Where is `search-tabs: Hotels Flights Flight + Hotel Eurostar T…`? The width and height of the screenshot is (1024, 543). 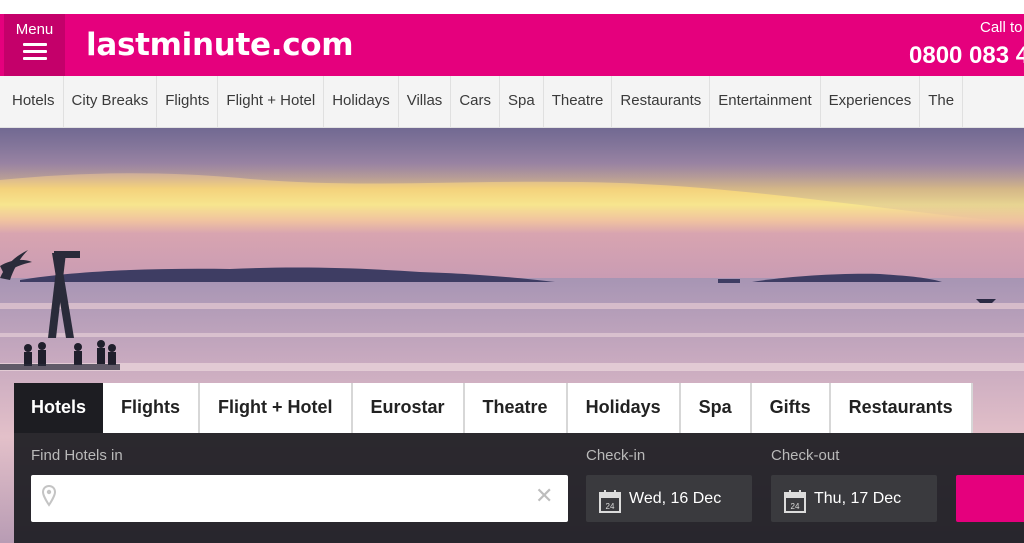
search-tabs: Hotels Flights Flight + Hotel Eurostar T… is located at coordinates (493, 408).